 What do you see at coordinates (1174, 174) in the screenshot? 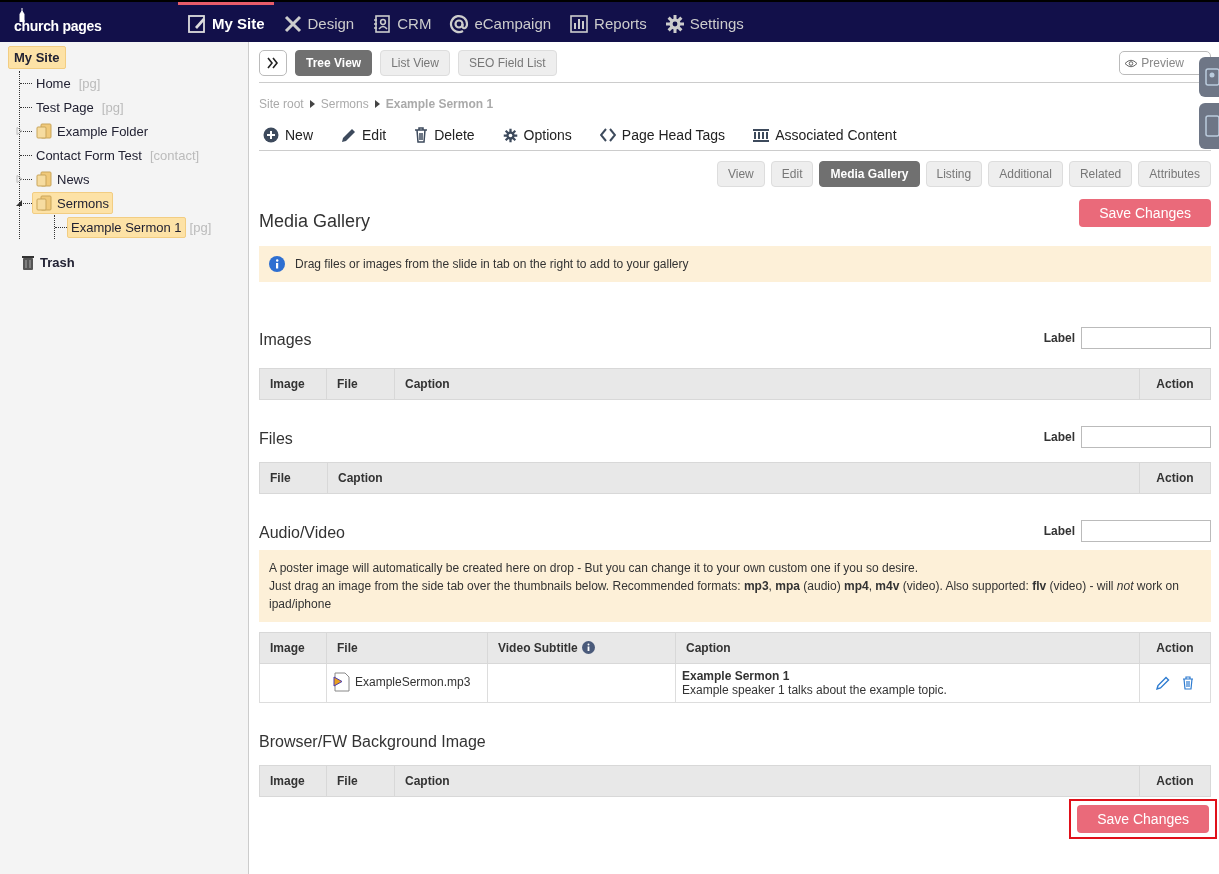
I see `content-tab: Attributes` at bounding box center [1174, 174].